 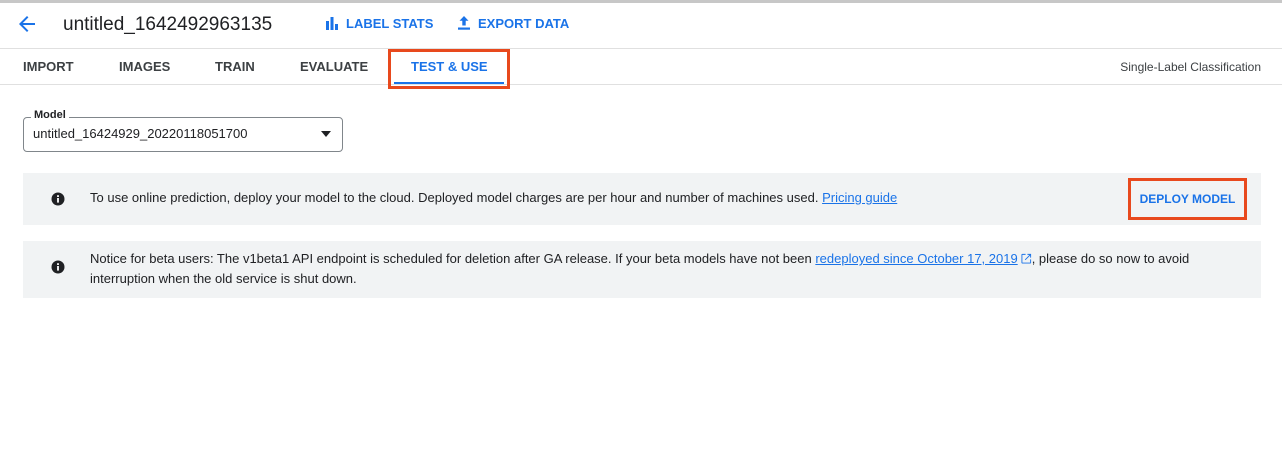 What do you see at coordinates (859, 197) in the screenshot?
I see `pricing-guide-link: Pricing guide` at bounding box center [859, 197].